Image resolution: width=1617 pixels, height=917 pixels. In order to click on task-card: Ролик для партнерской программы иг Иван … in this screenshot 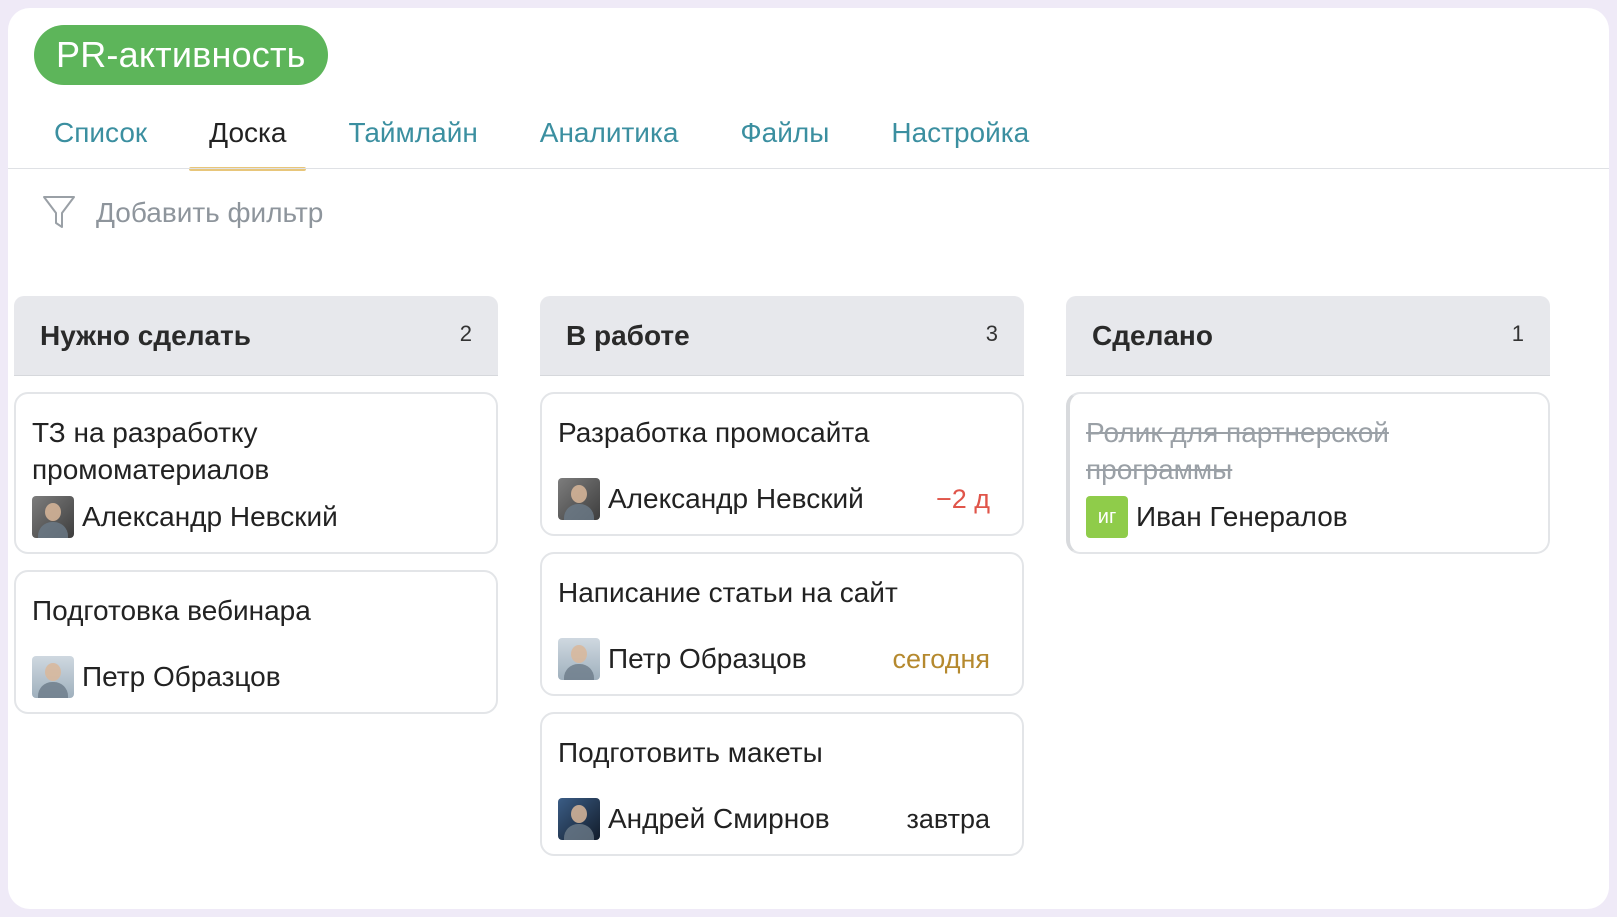, I will do `click(1308, 473)`.